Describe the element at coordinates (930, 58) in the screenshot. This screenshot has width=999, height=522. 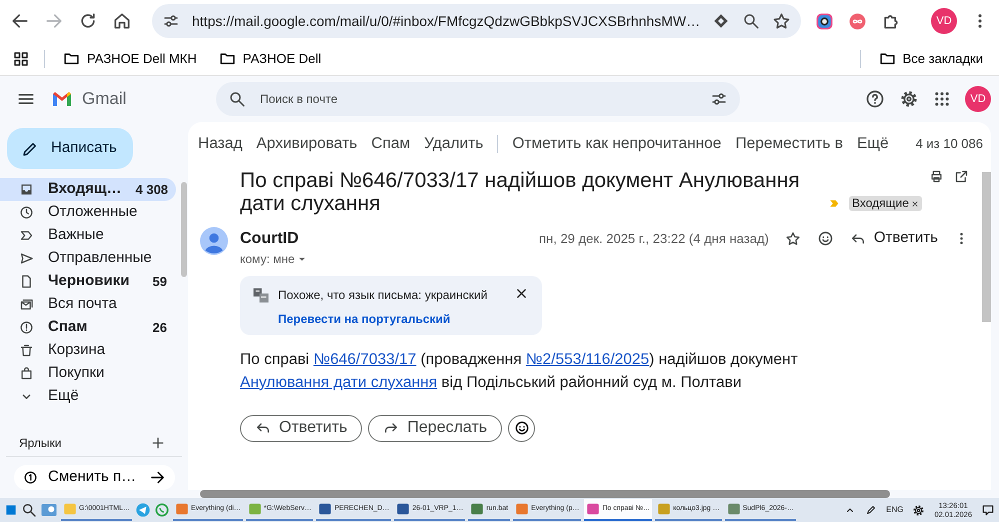
I see `bookmark-folder: Все закладки` at that location.